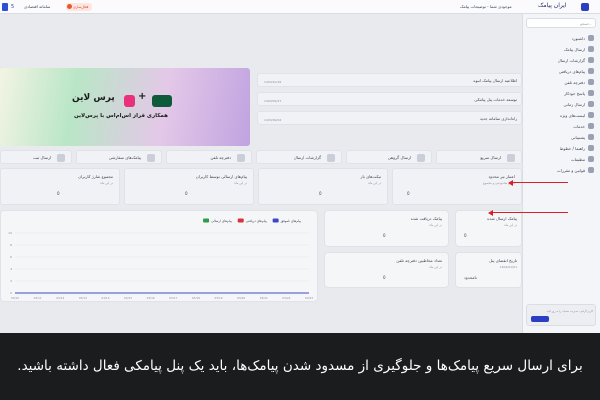 The width and height of the screenshot is (600, 400). Describe the element at coordinates (323, 186) in the screenshot. I see `stat-card: تیکت‌های باز در این ماه 0` at that location.